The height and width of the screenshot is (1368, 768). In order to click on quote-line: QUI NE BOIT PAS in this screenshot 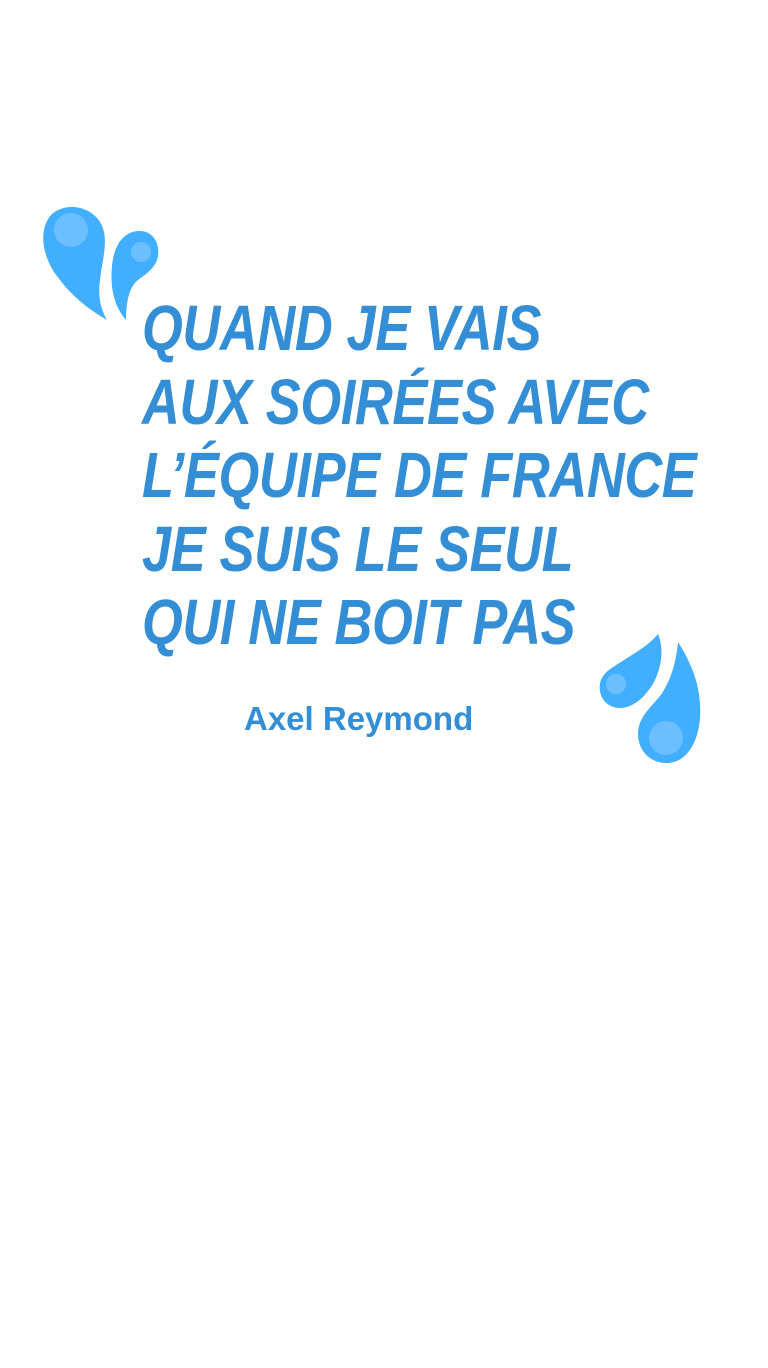, I will do `click(359, 622)`.